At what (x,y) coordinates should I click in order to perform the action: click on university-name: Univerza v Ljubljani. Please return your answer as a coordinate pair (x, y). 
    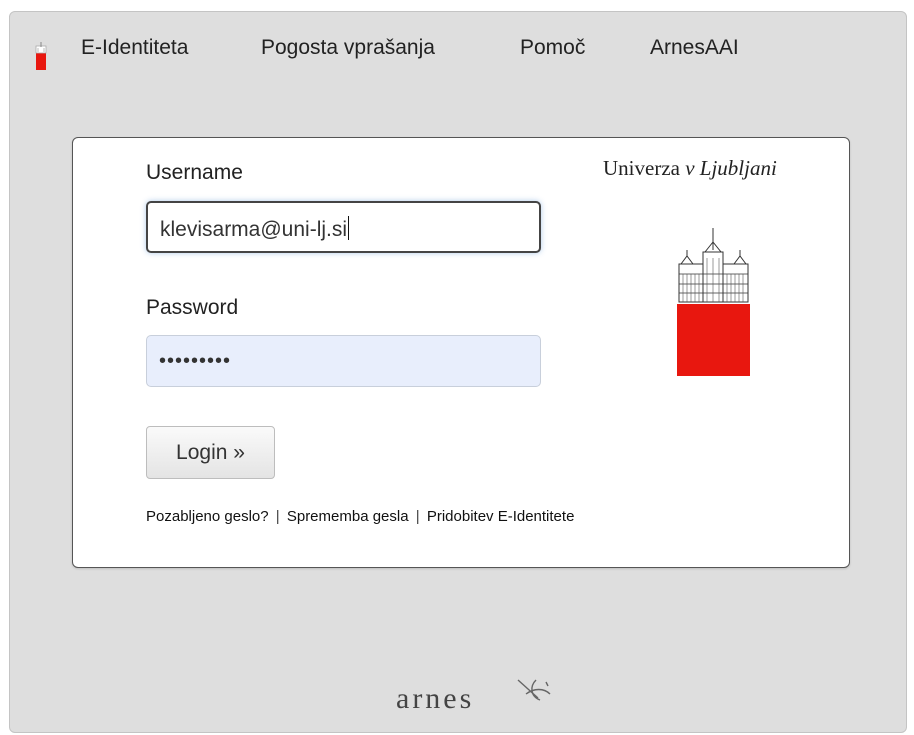
    Looking at the image, I should click on (690, 168).